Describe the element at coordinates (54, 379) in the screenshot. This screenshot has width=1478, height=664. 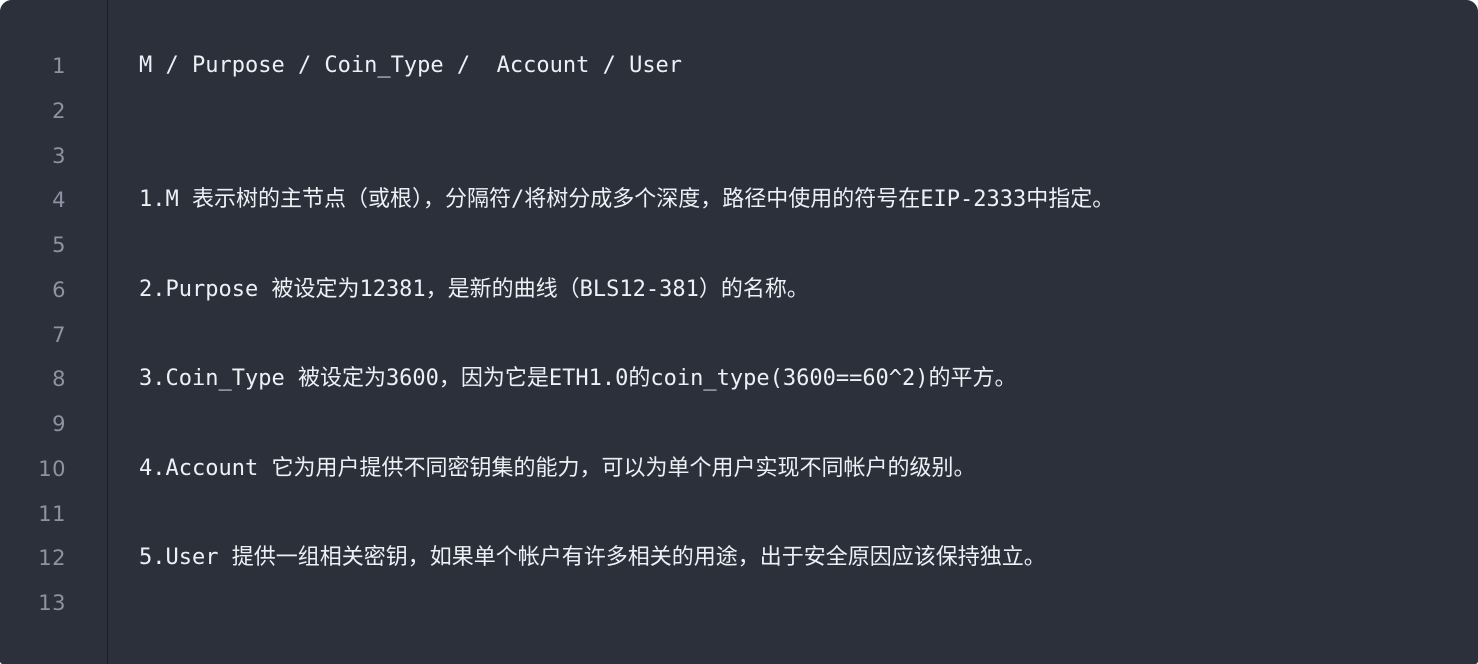
I see `line-number: 8` at that location.